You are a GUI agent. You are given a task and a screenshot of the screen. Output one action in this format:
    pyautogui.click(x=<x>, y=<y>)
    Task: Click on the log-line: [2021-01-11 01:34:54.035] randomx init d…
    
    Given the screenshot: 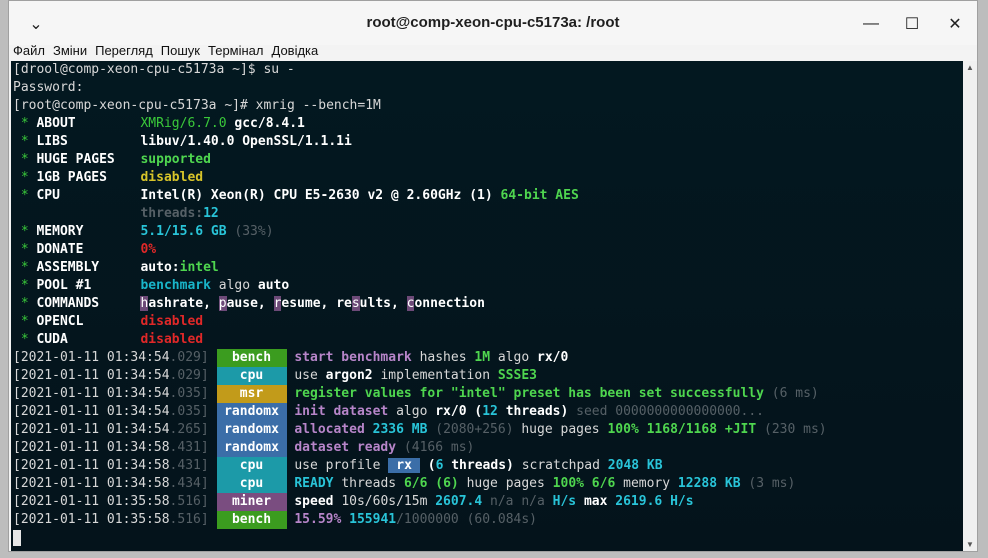 What is the action you would take?
    pyautogui.click(x=388, y=412)
    